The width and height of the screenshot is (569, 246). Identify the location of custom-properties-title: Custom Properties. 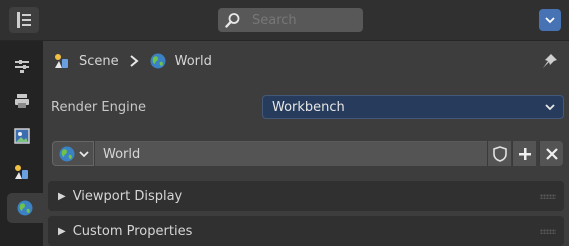
(132, 231).